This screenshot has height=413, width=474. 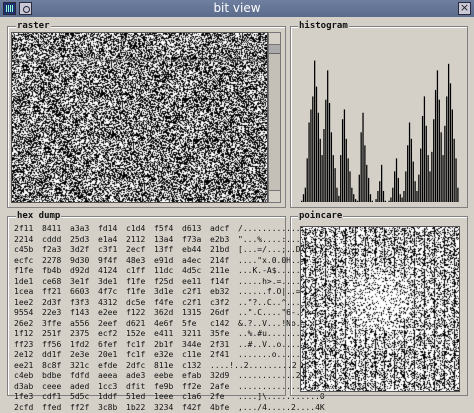 What do you see at coordinates (33, 26) in the screenshot?
I see `raster-label: raster` at bounding box center [33, 26].